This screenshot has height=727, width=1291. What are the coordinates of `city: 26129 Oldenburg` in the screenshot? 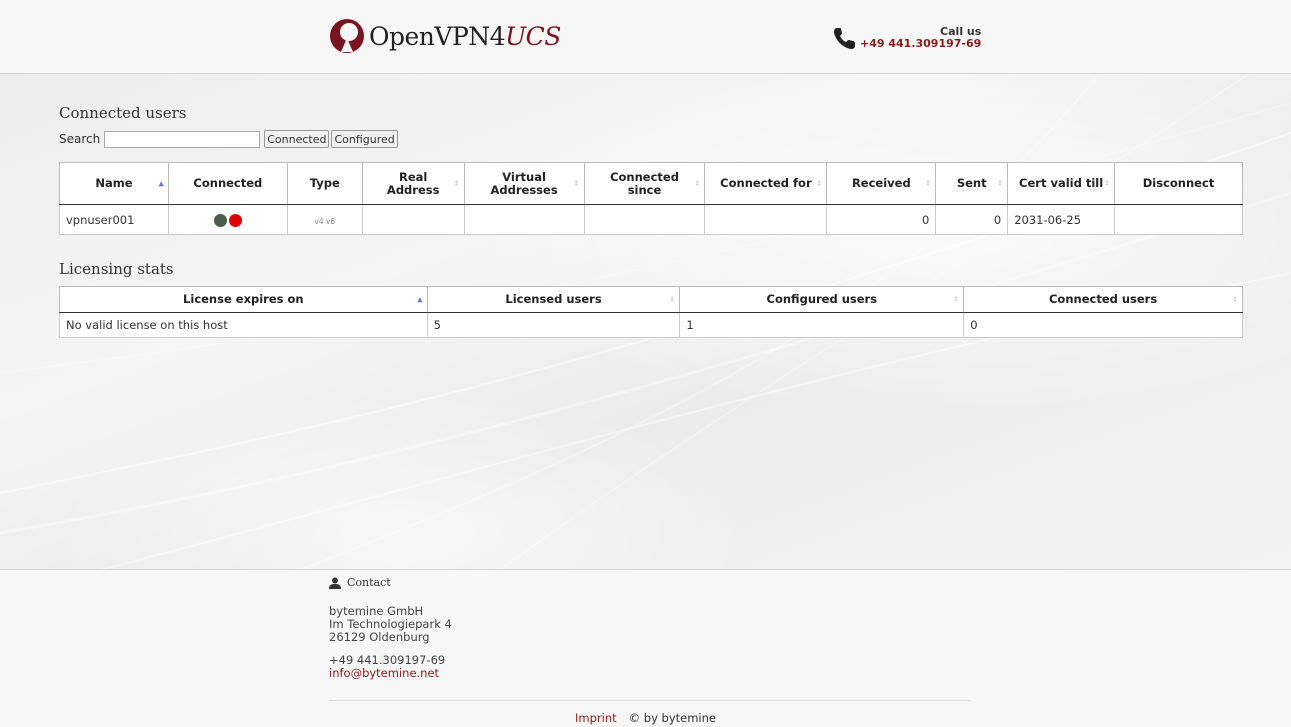 It's located at (379, 637).